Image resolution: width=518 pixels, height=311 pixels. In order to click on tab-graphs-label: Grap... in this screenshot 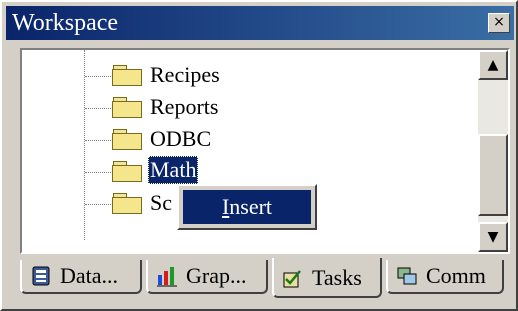, I will do `click(216, 275)`.